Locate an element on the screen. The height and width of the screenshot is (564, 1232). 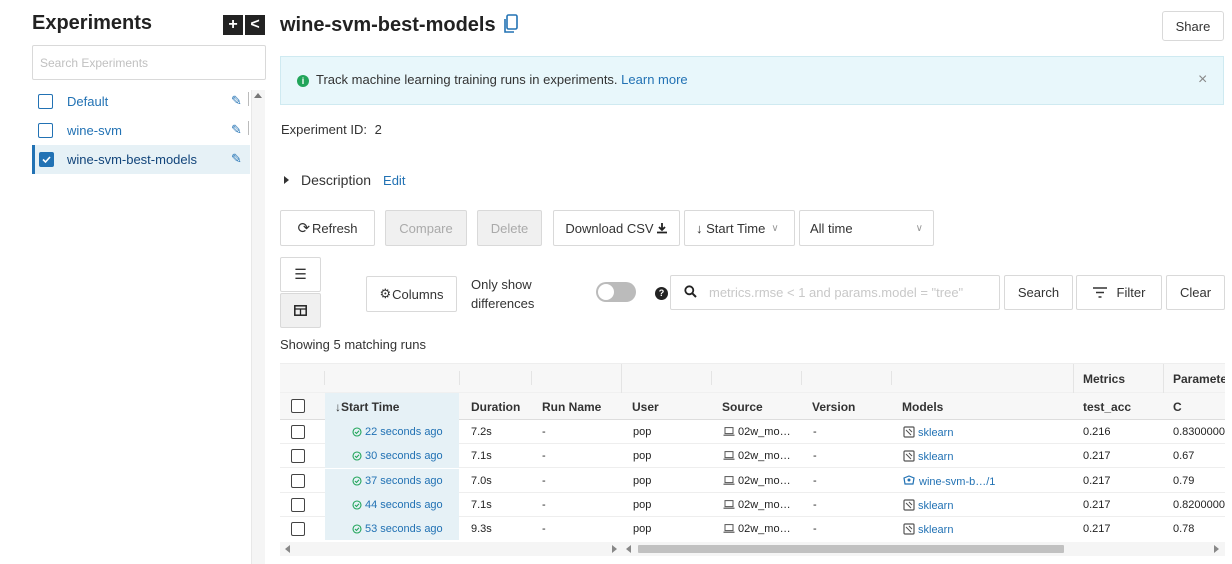
list-view-button: ☰ is located at coordinates (300, 274).